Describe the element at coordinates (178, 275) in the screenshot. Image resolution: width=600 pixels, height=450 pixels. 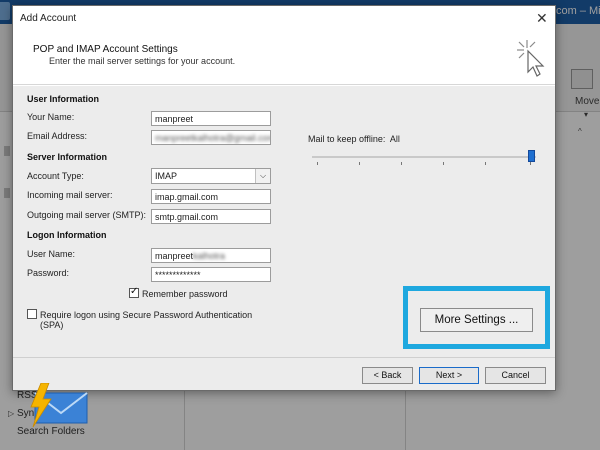
I see `password-value: *************` at that location.